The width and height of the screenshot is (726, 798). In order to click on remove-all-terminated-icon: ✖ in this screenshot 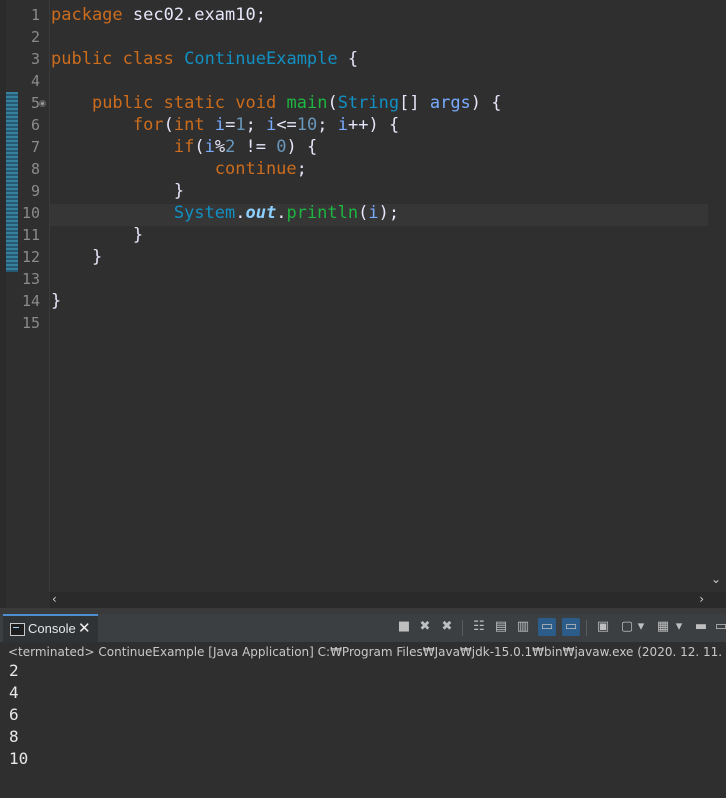, I will do `click(447, 627)`.